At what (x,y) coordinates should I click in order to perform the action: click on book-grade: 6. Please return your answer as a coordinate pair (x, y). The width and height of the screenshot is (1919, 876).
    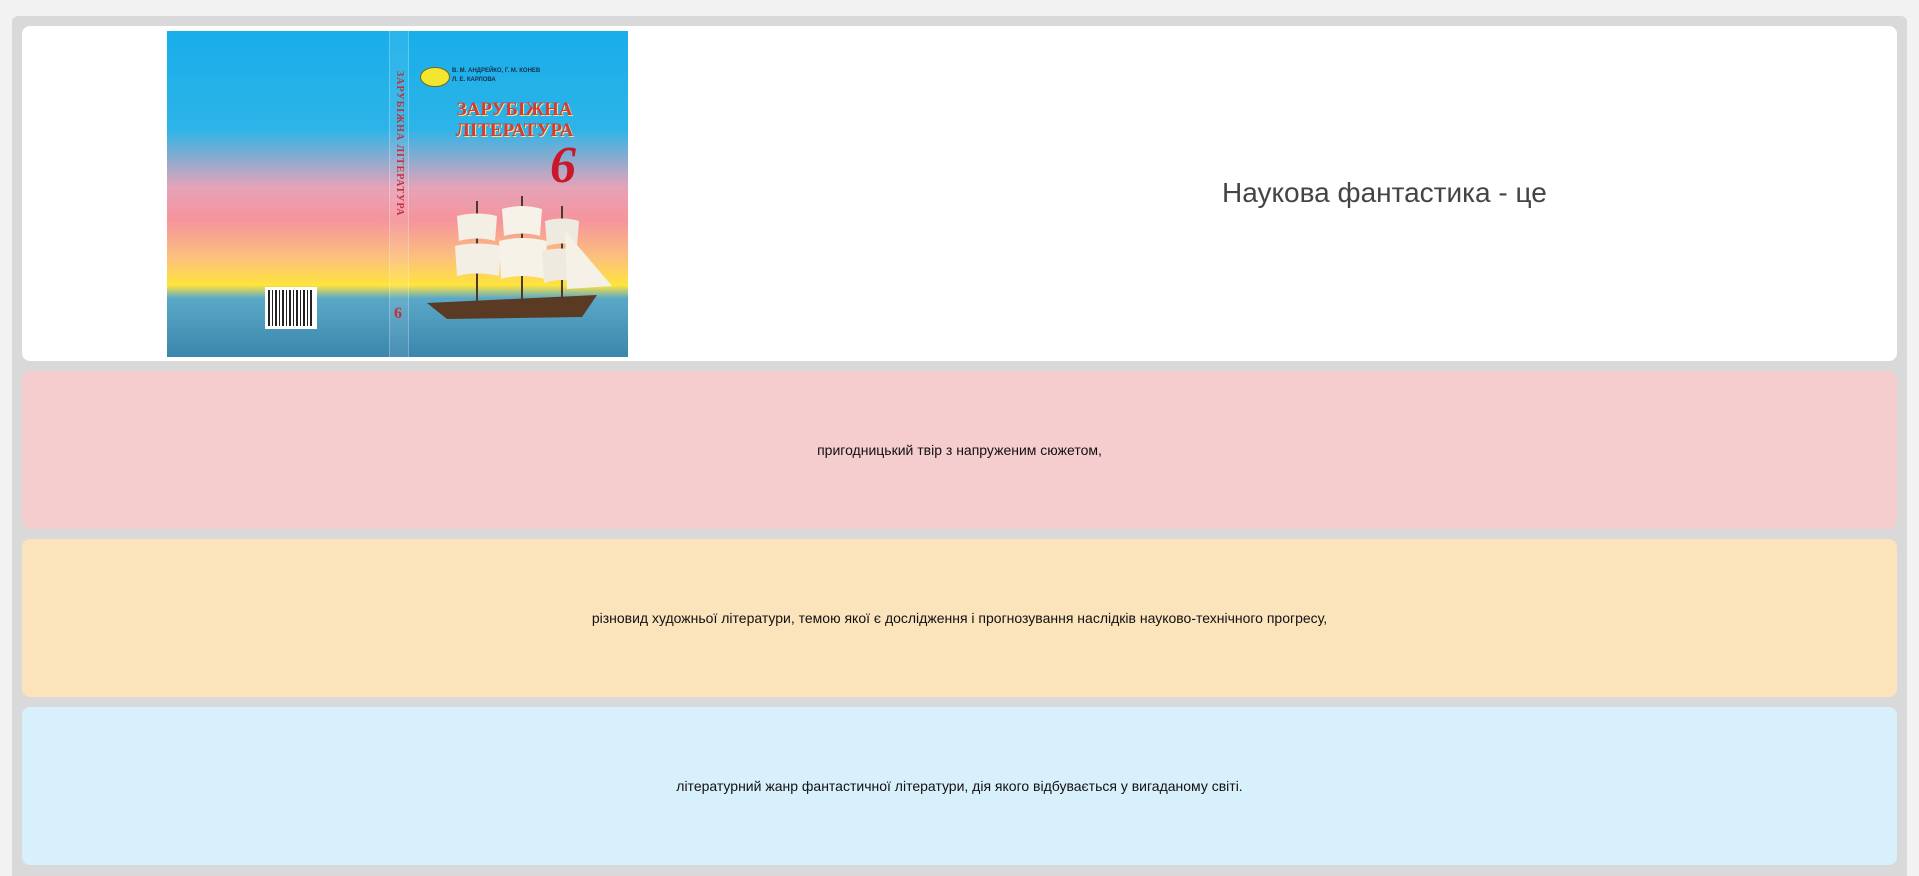
    Looking at the image, I should click on (563, 165).